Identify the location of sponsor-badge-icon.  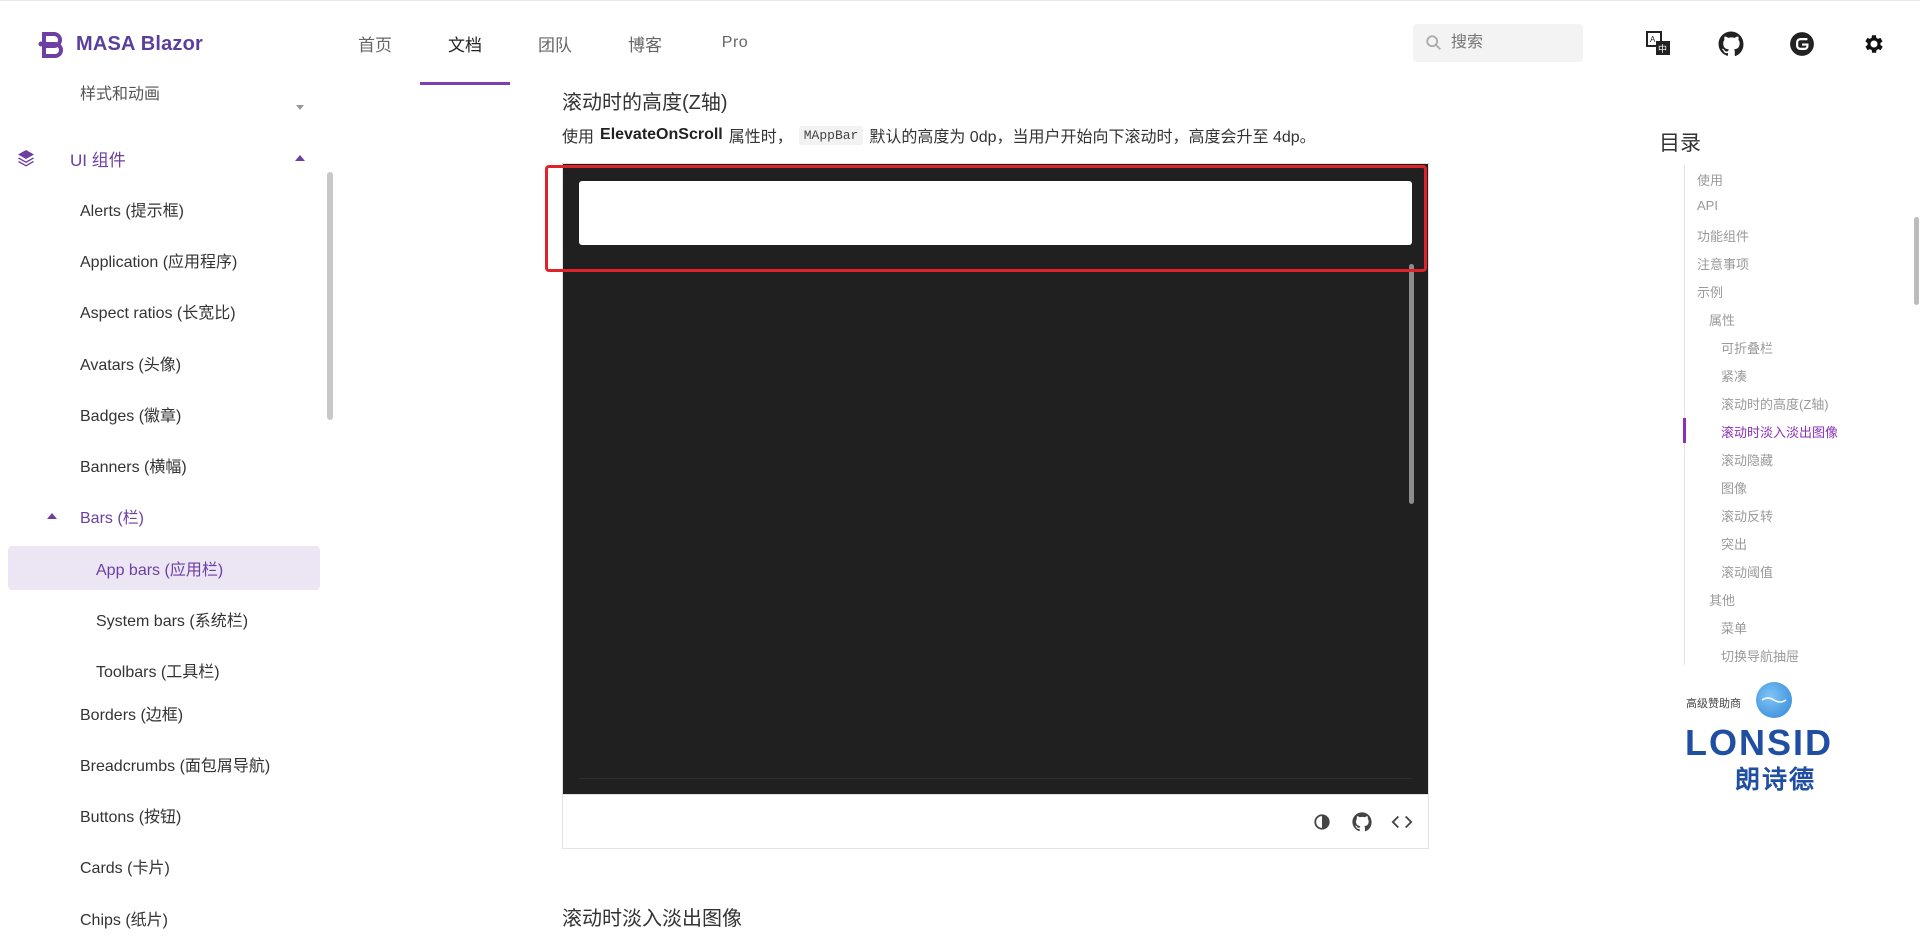
(1774, 700).